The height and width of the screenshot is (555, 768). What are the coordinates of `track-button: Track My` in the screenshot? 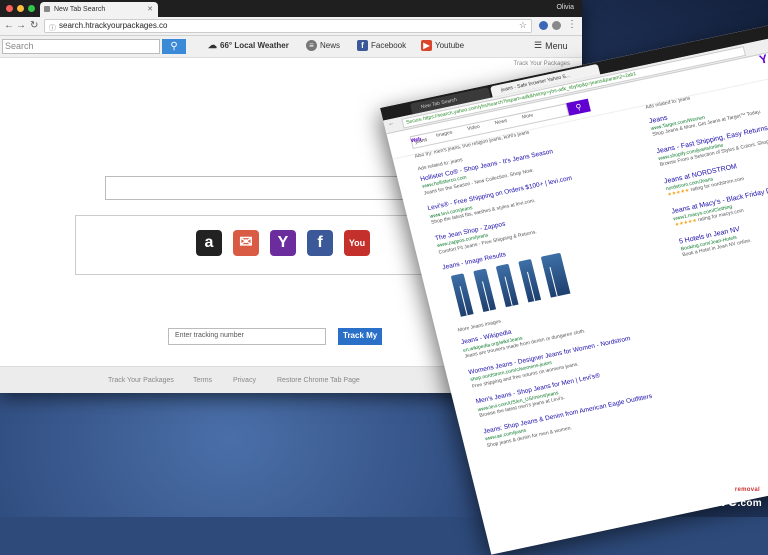 It's located at (360, 336).